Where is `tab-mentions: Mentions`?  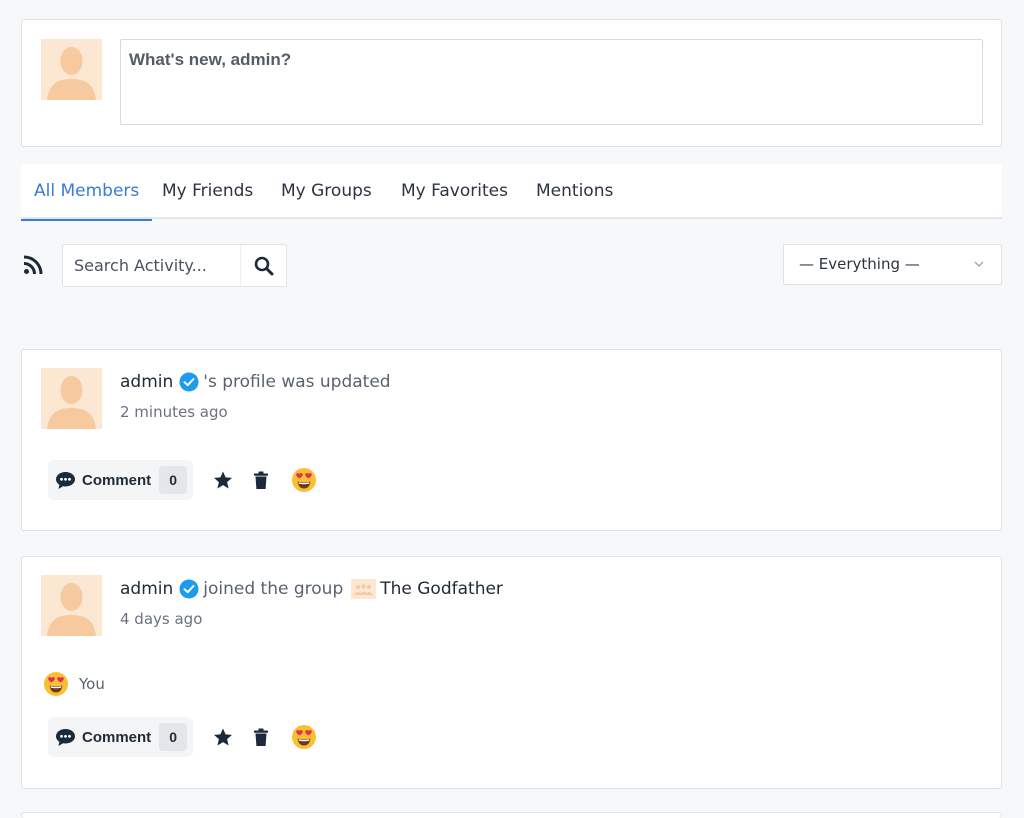
tab-mentions: Mentions is located at coordinates (574, 191).